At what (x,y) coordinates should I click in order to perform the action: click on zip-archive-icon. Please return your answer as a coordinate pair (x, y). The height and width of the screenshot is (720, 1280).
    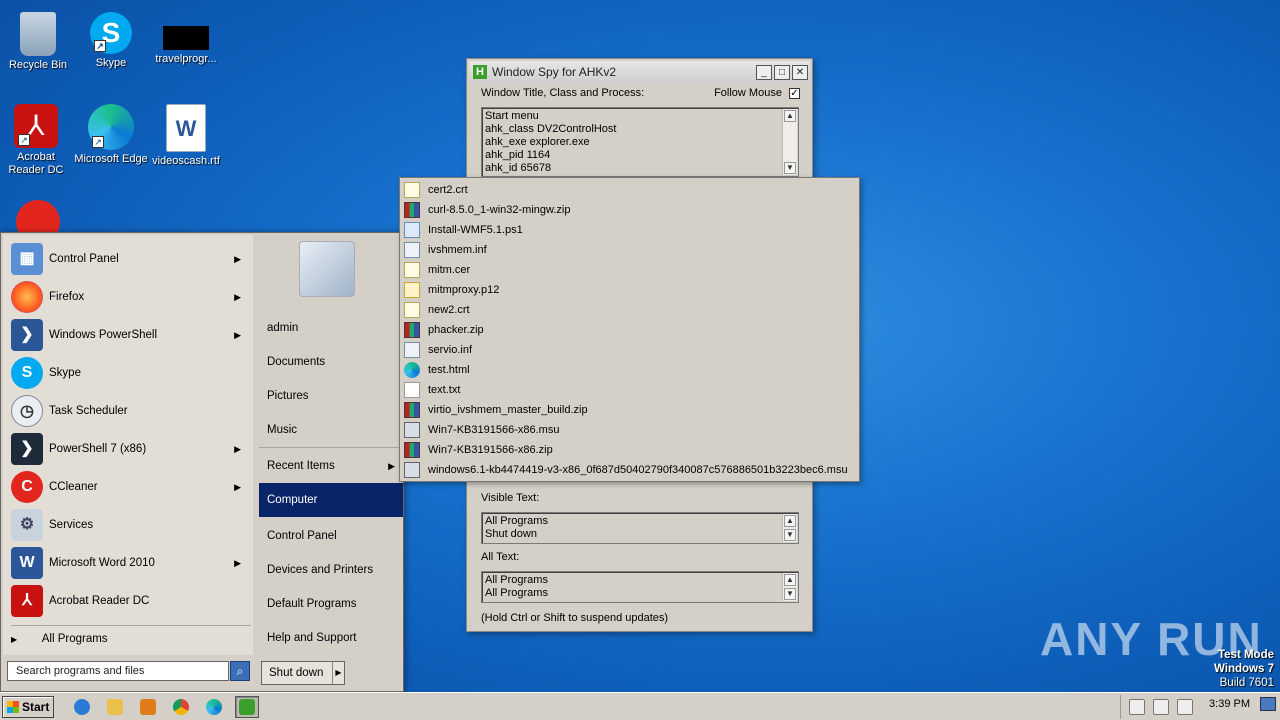
    Looking at the image, I should click on (412, 210).